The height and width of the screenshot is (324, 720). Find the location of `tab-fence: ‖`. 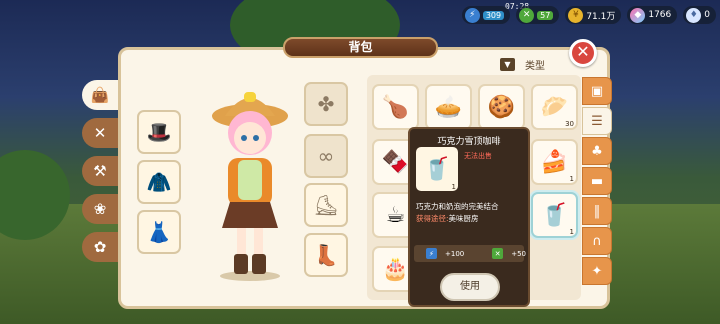

tab-fence: ‖ is located at coordinates (597, 211).